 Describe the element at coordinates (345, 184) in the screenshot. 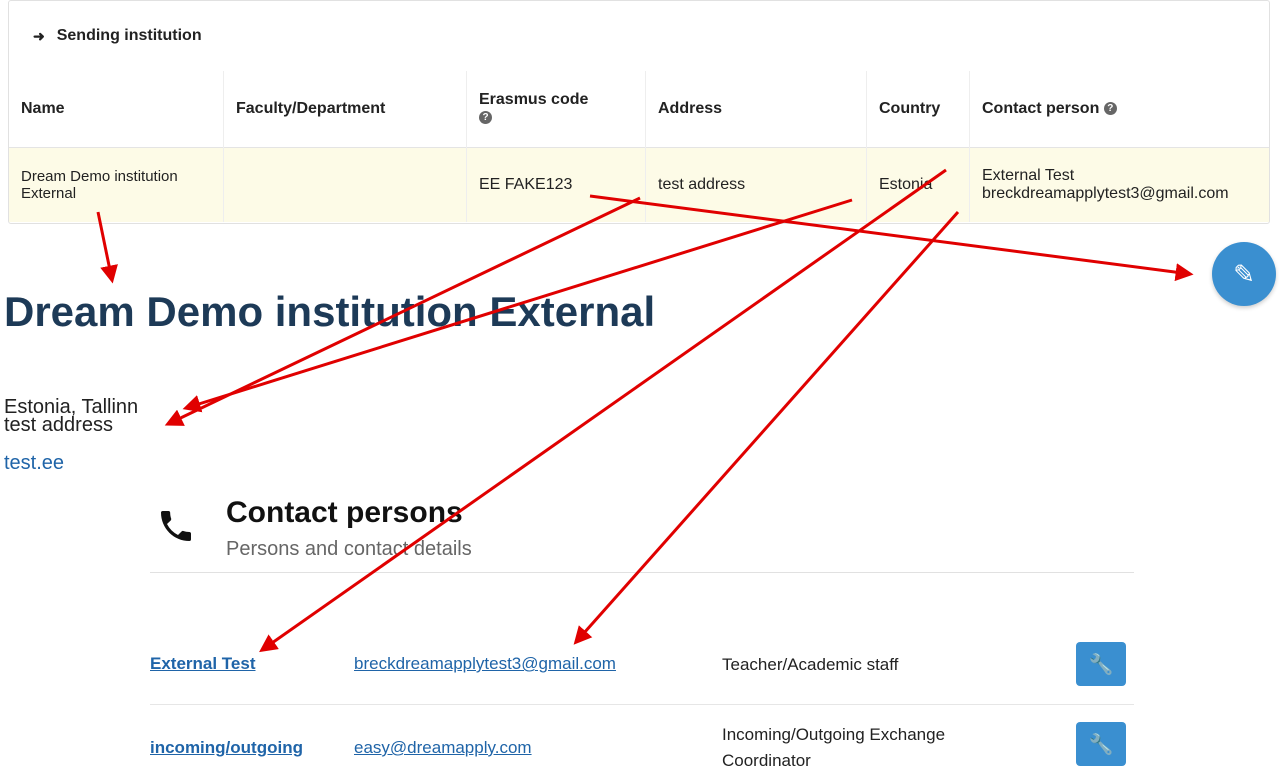

I see `cell-faculty` at that location.